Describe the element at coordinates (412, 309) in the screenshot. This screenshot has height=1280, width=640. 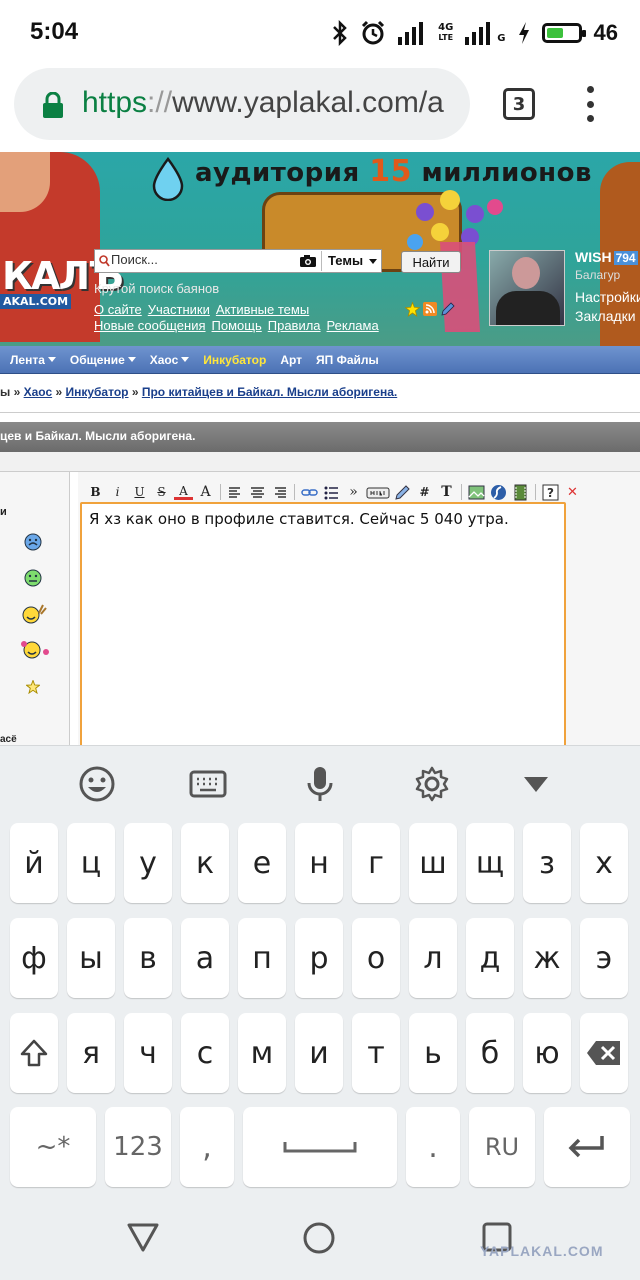
I see `star-icon` at that location.